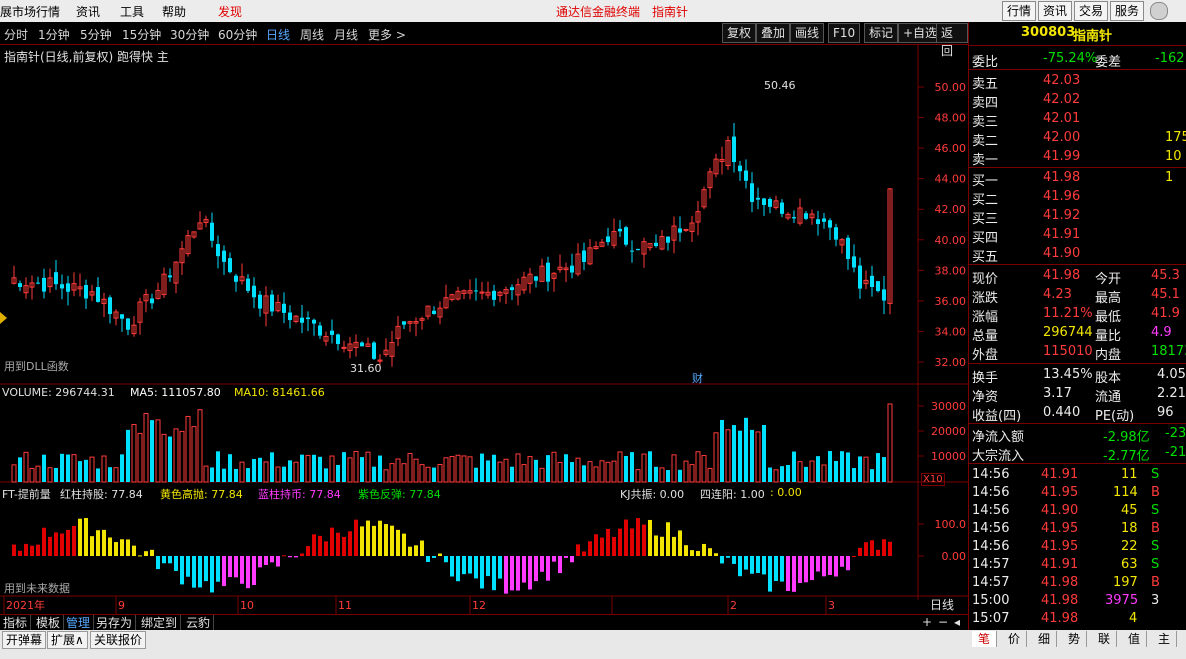 Image resolution: width=1186 pixels, height=659 pixels. Describe the element at coordinates (1164, 639) in the screenshot. I see `quote-tab: 主` at that location.